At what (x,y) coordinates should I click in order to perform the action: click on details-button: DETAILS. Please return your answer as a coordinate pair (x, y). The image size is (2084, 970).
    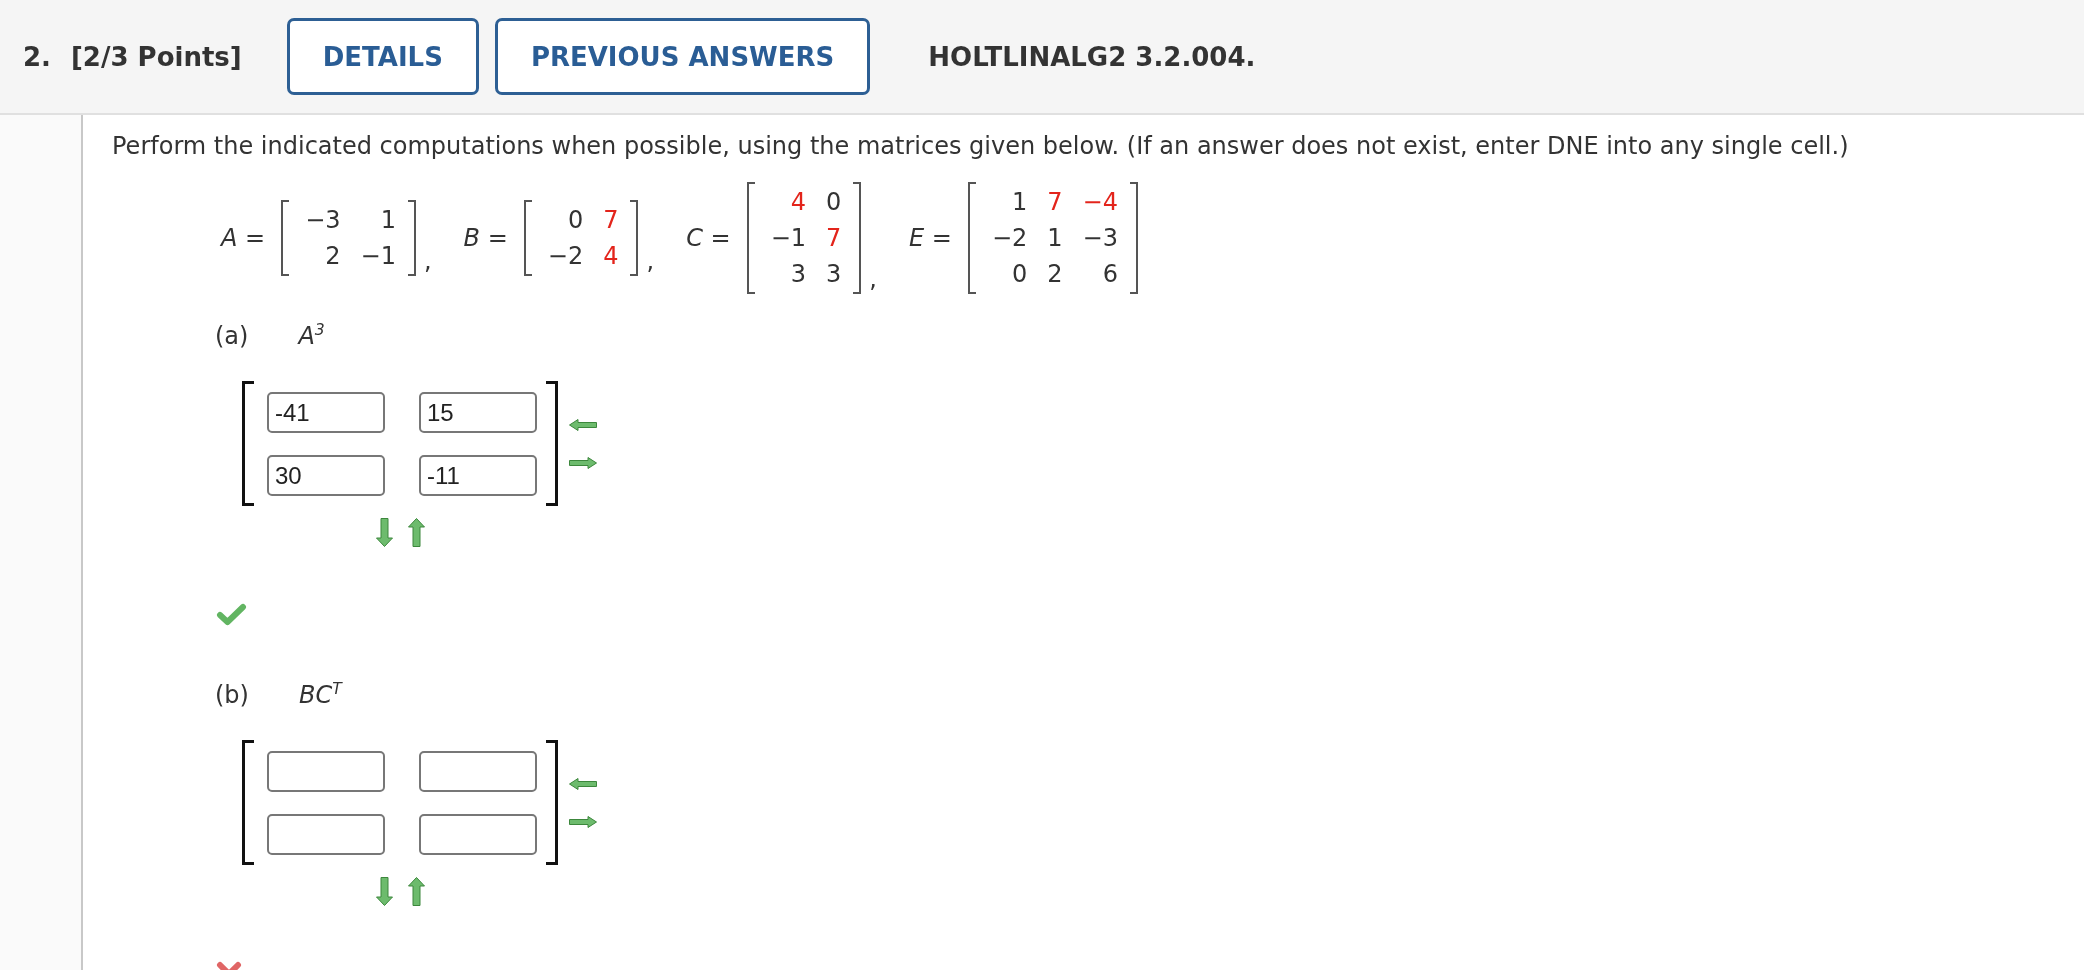
    Looking at the image, I should click on (382, 56).